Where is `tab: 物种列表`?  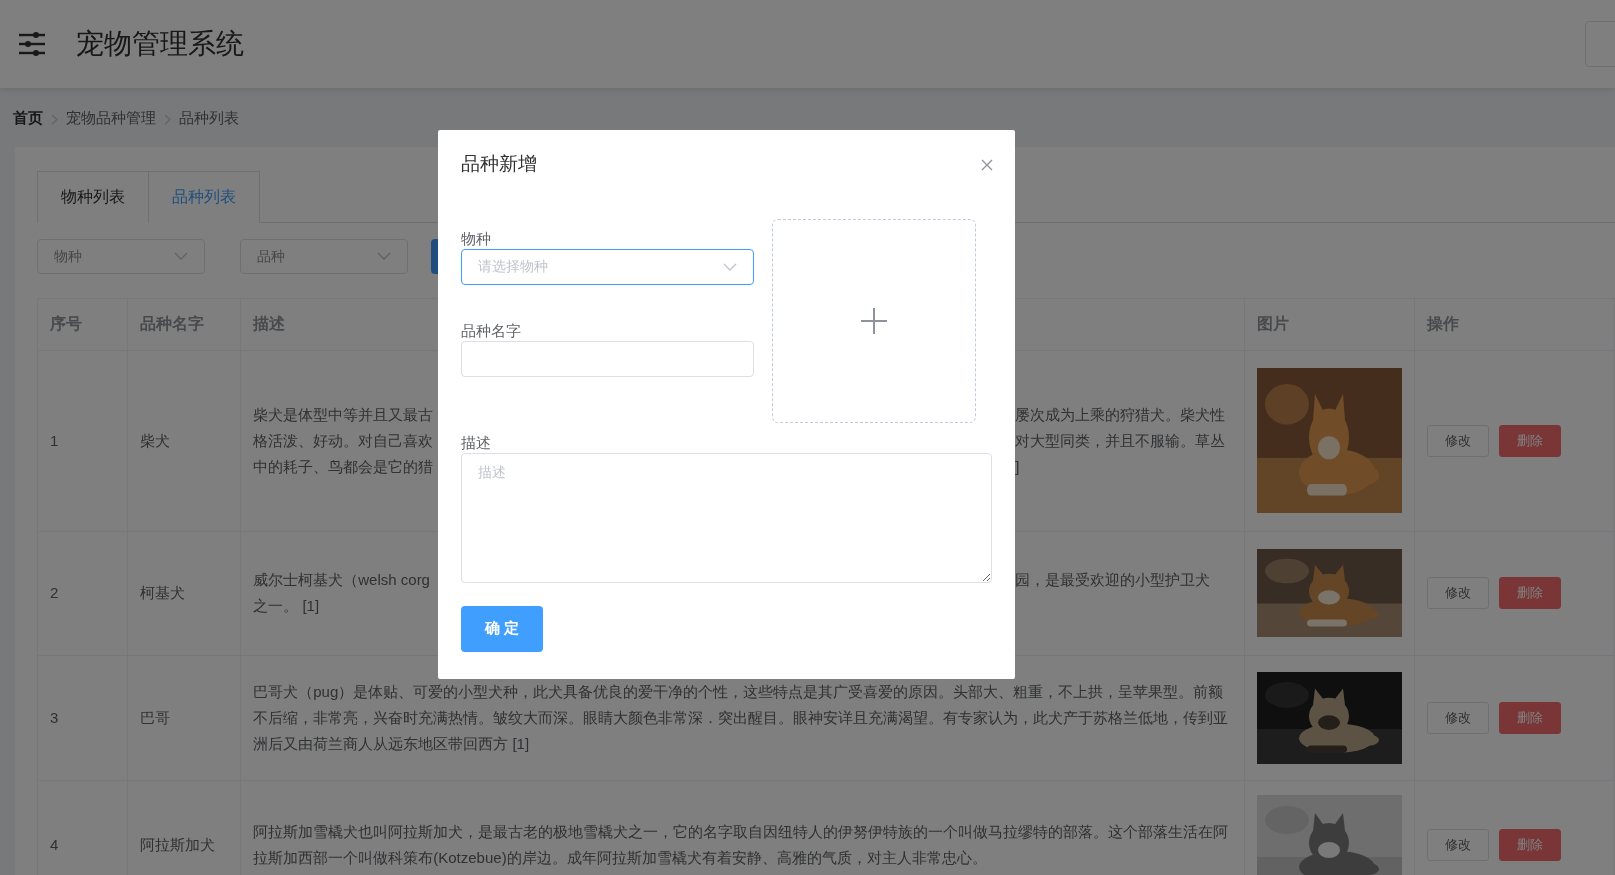
tab: 物种列表 is located at coordinates (93, 196).